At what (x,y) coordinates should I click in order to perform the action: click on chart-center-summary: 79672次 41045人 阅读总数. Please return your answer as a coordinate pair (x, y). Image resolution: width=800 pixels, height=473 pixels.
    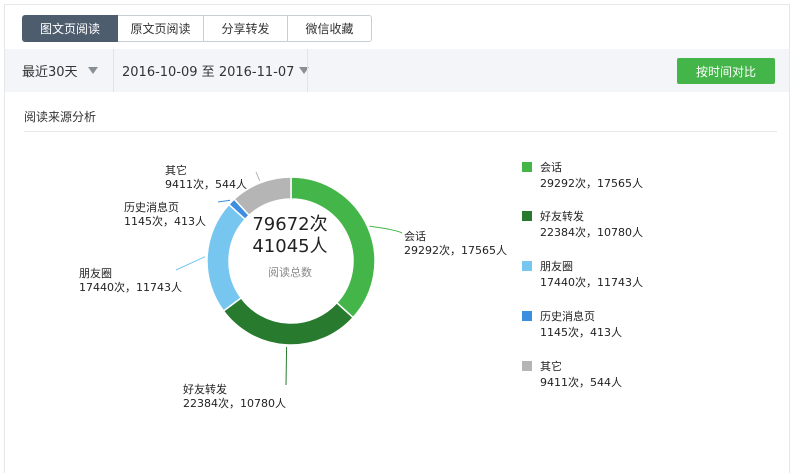
    Looking at the image, I should click on (290, 247).